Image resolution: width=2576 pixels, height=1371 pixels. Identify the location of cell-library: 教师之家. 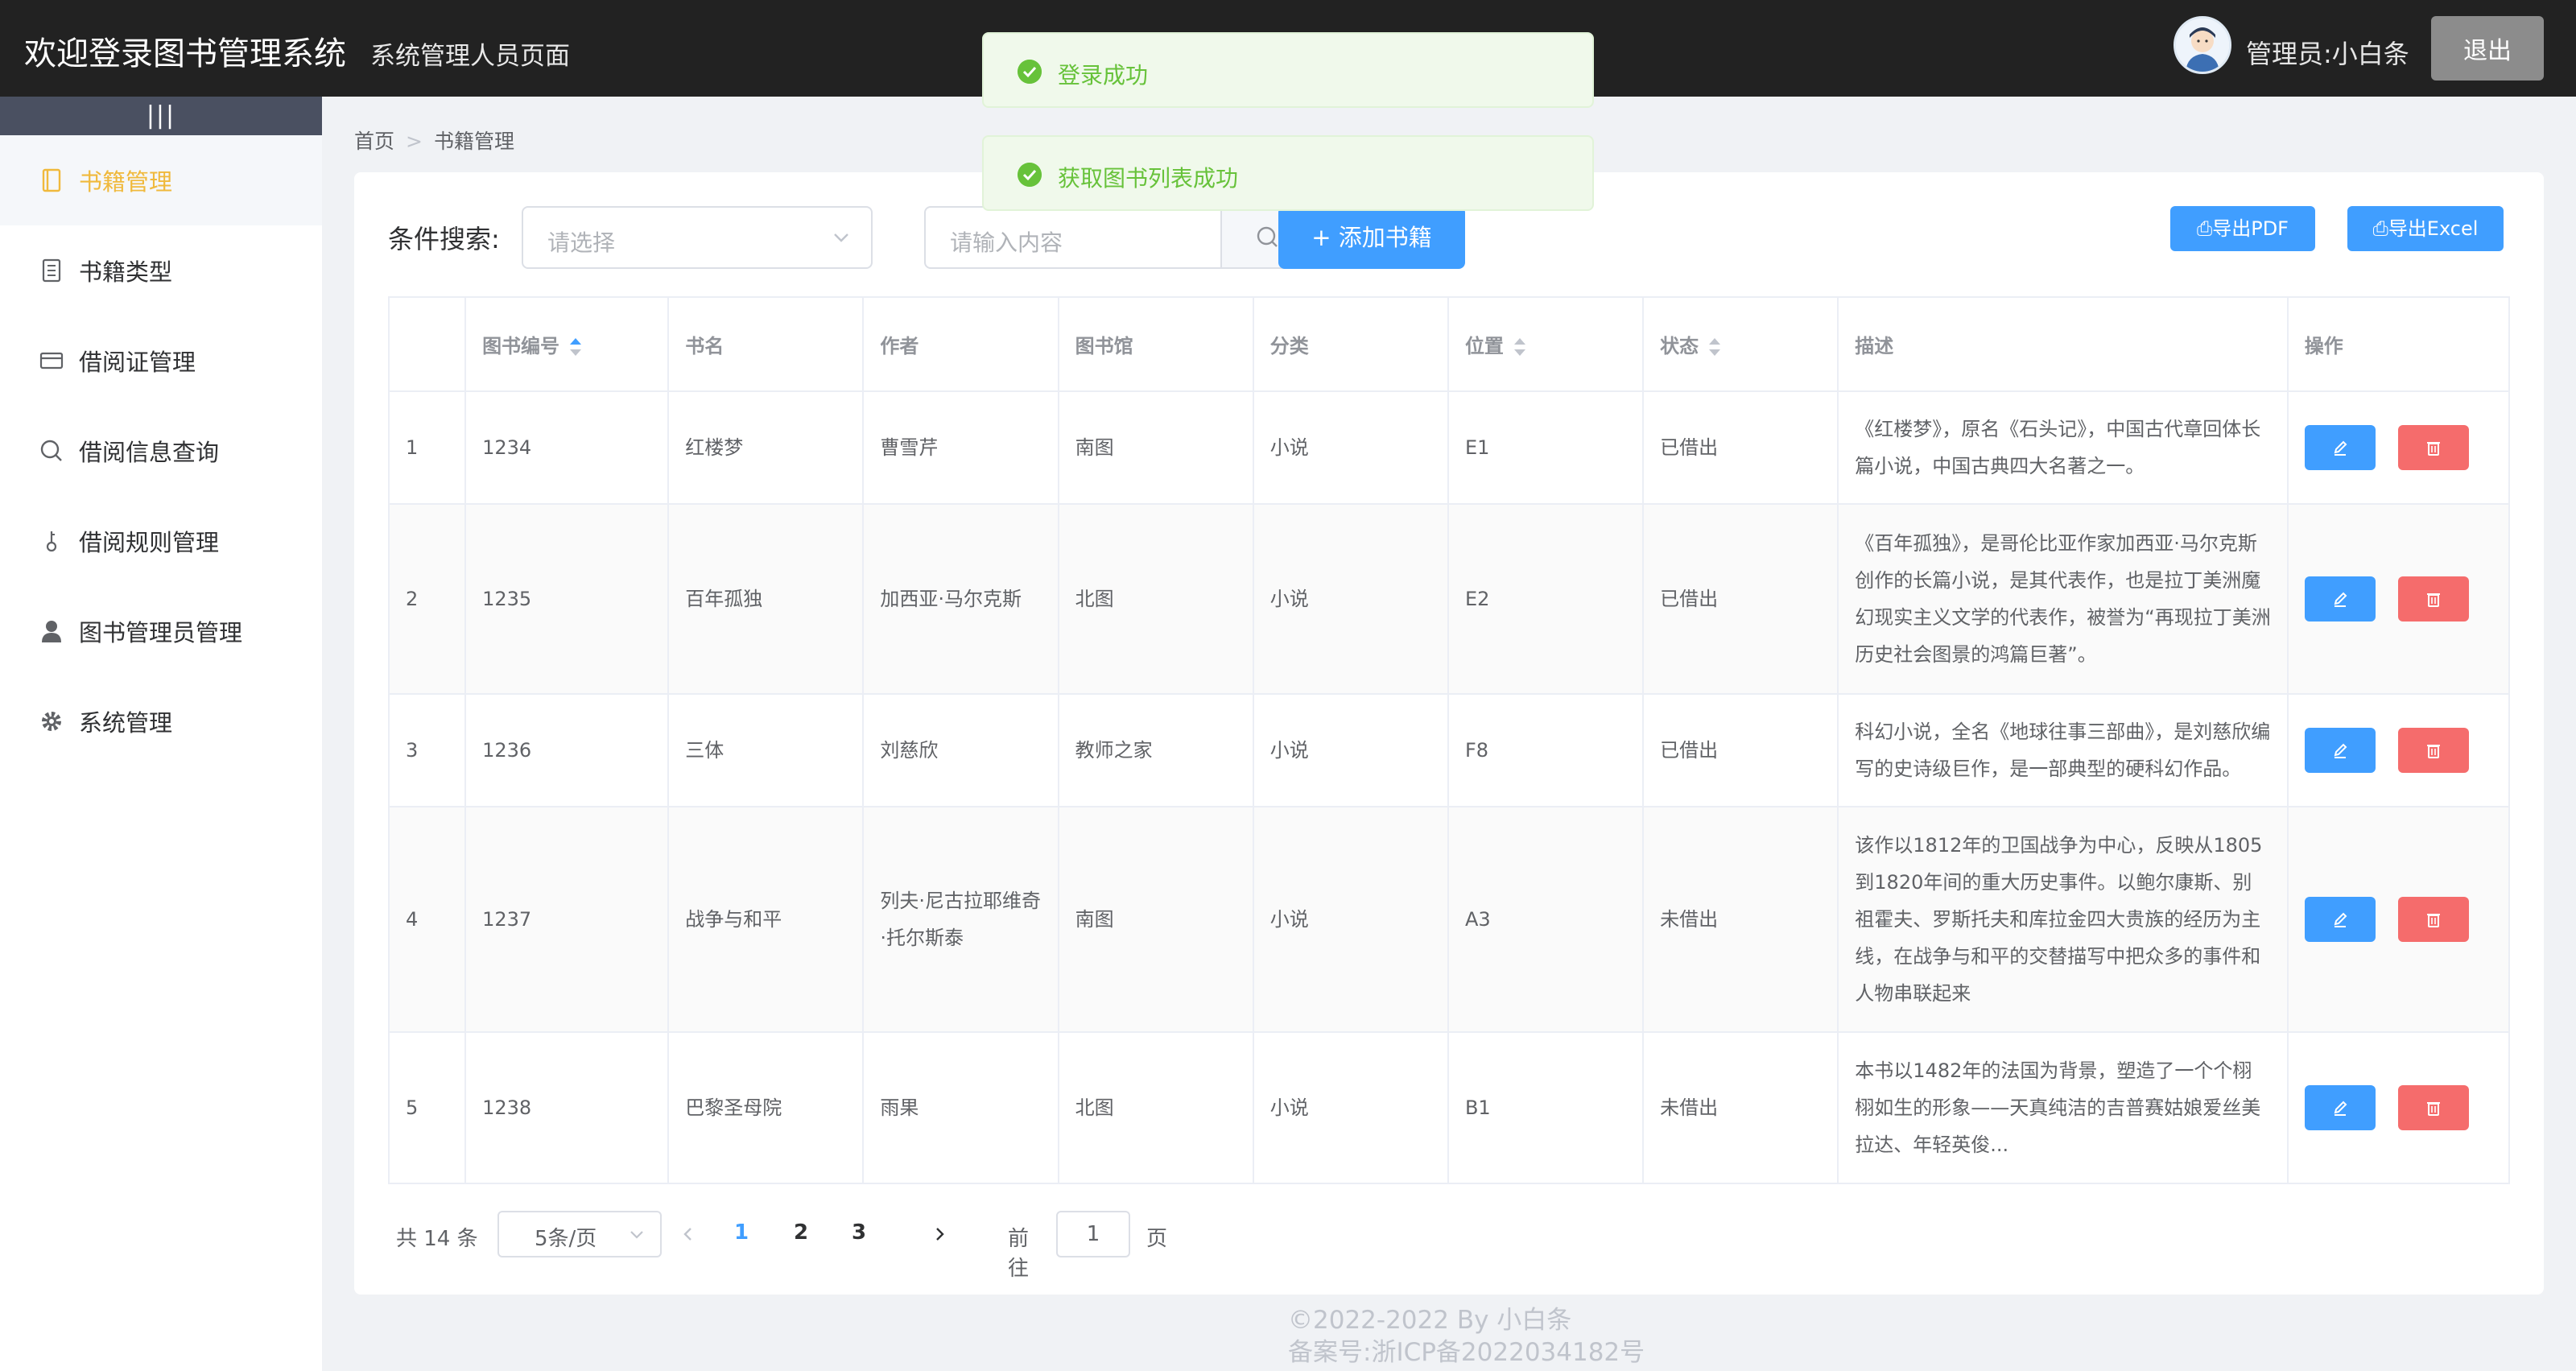
(1156, 751).